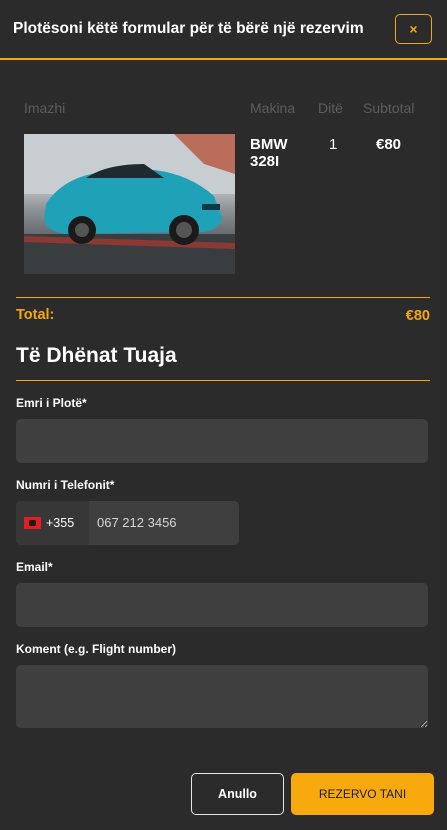  I want to click on phone-input: +355 067 212 3456, so click(127, 523).